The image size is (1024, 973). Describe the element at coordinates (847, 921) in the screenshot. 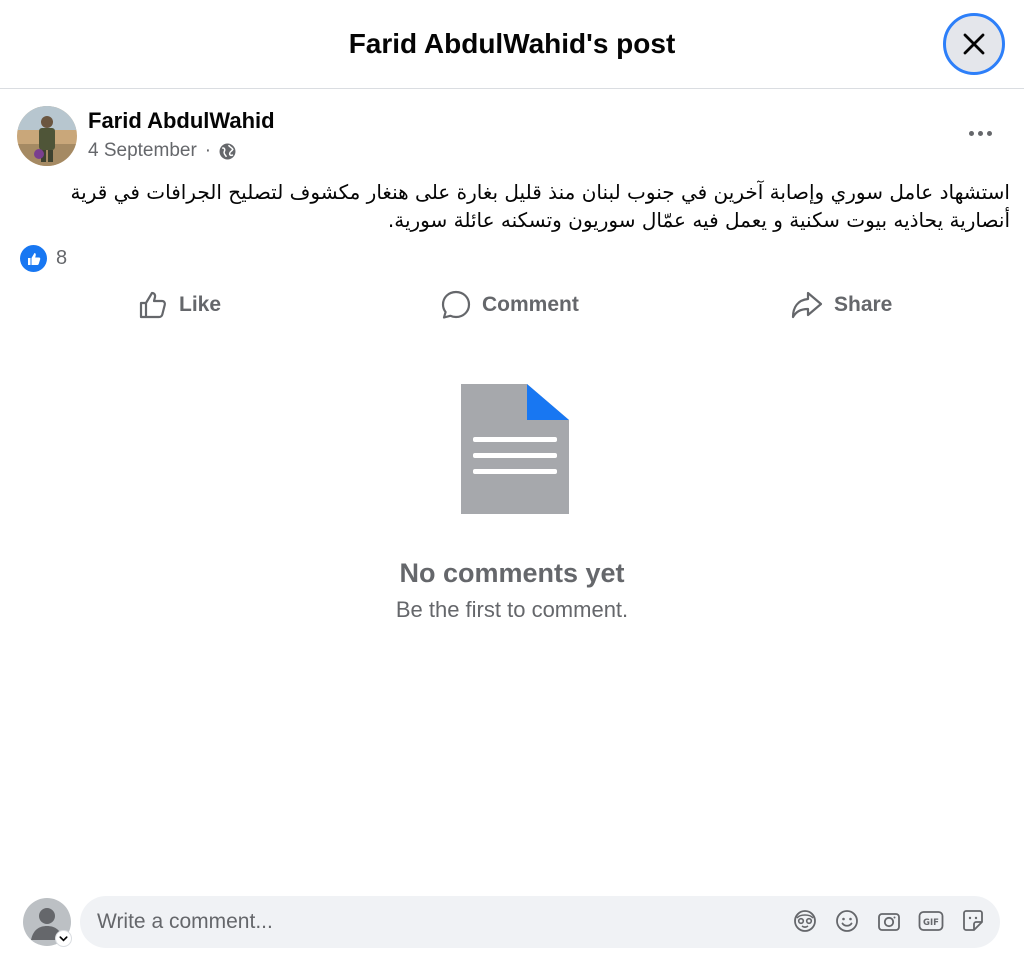

I see `emoji-icon` at that location.